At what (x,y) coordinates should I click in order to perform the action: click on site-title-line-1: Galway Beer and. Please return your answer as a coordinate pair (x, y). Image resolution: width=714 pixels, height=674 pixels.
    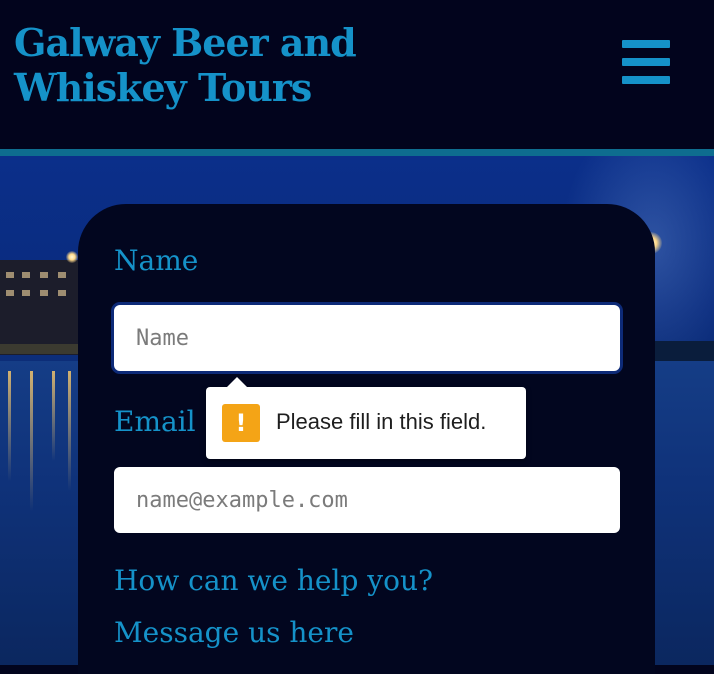
    Looking at the image, I should click on (185, 42).